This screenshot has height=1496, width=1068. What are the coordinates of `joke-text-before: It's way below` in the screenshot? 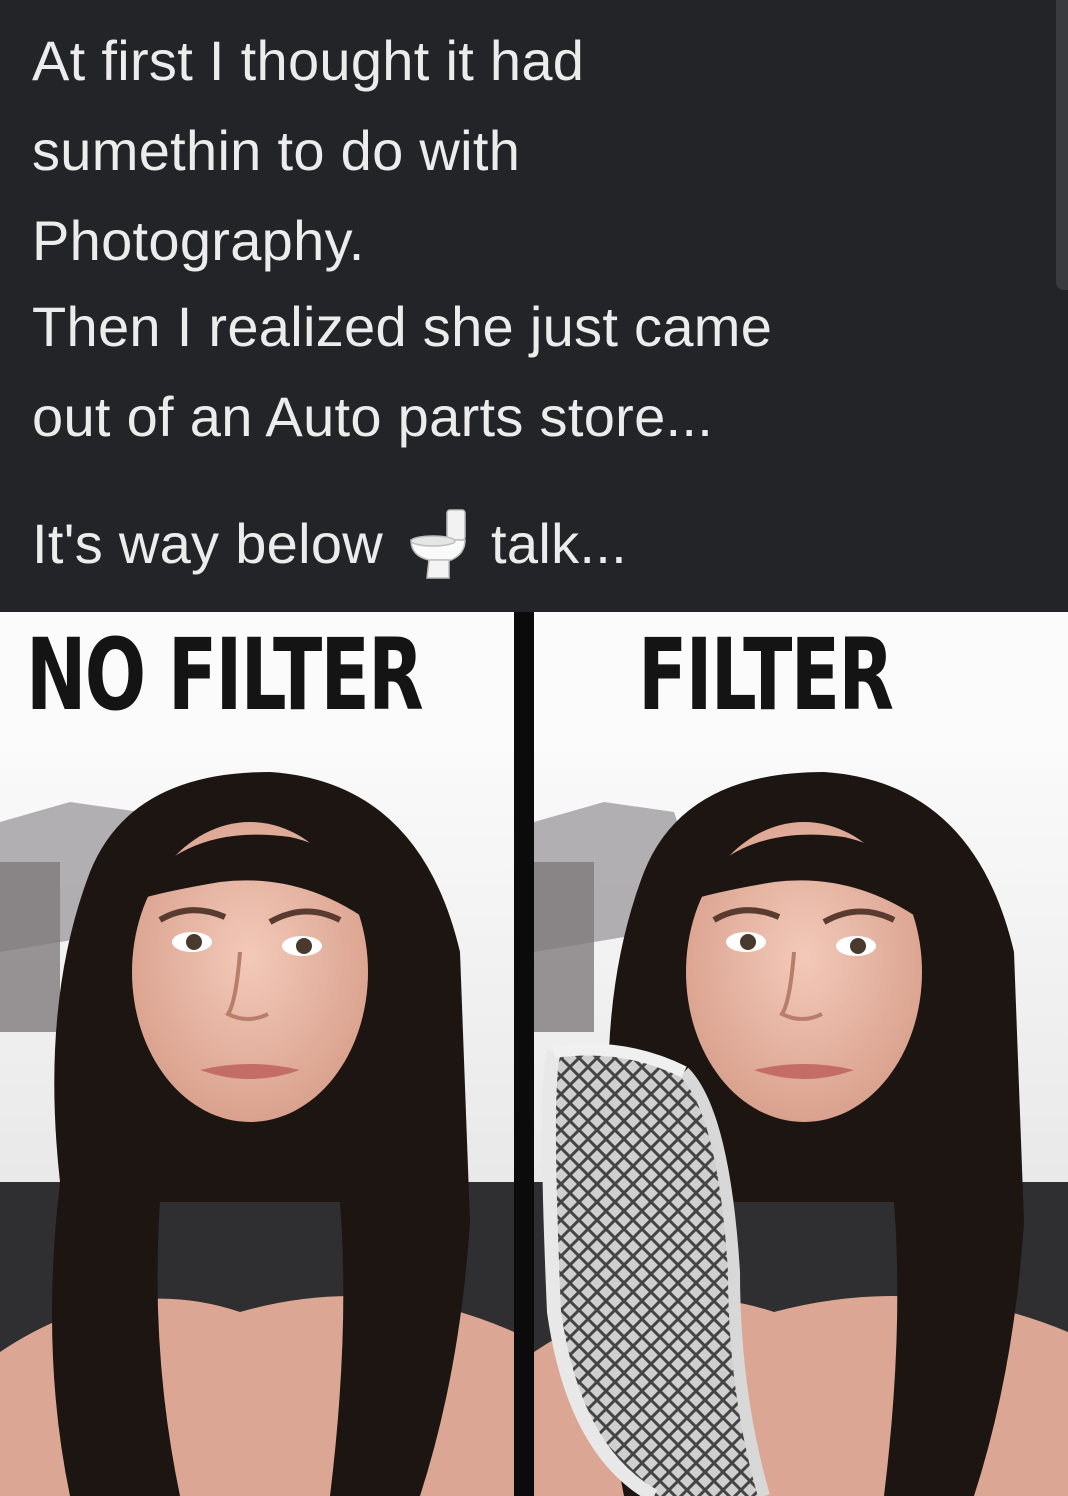 It's located at (208, 543).